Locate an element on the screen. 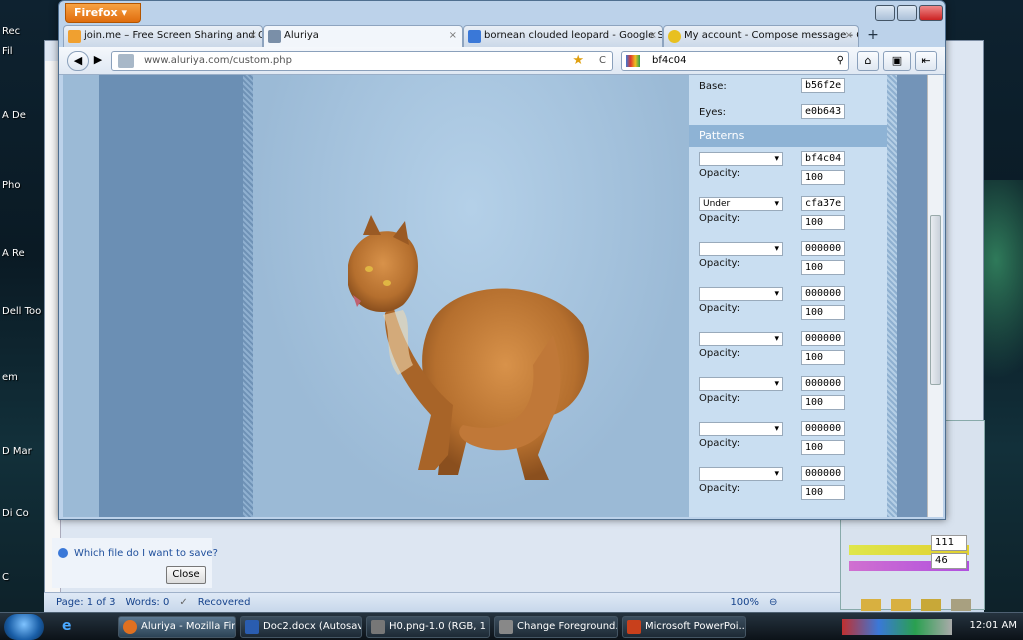 The height and width of the screenshot is (640, 1023). scrollbar-thumb is located at coordinates (935, 300).